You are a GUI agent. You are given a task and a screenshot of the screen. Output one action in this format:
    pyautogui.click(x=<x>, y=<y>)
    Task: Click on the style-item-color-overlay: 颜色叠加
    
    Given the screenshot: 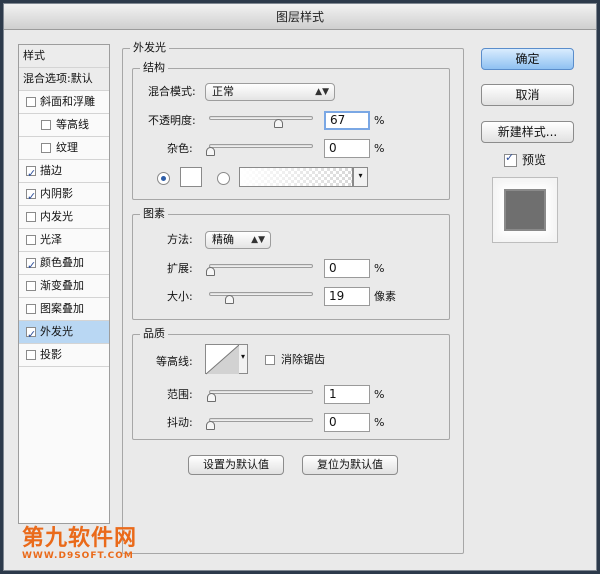 What is the action you would take?
    pyautogui.click(x=64, y=263)
    